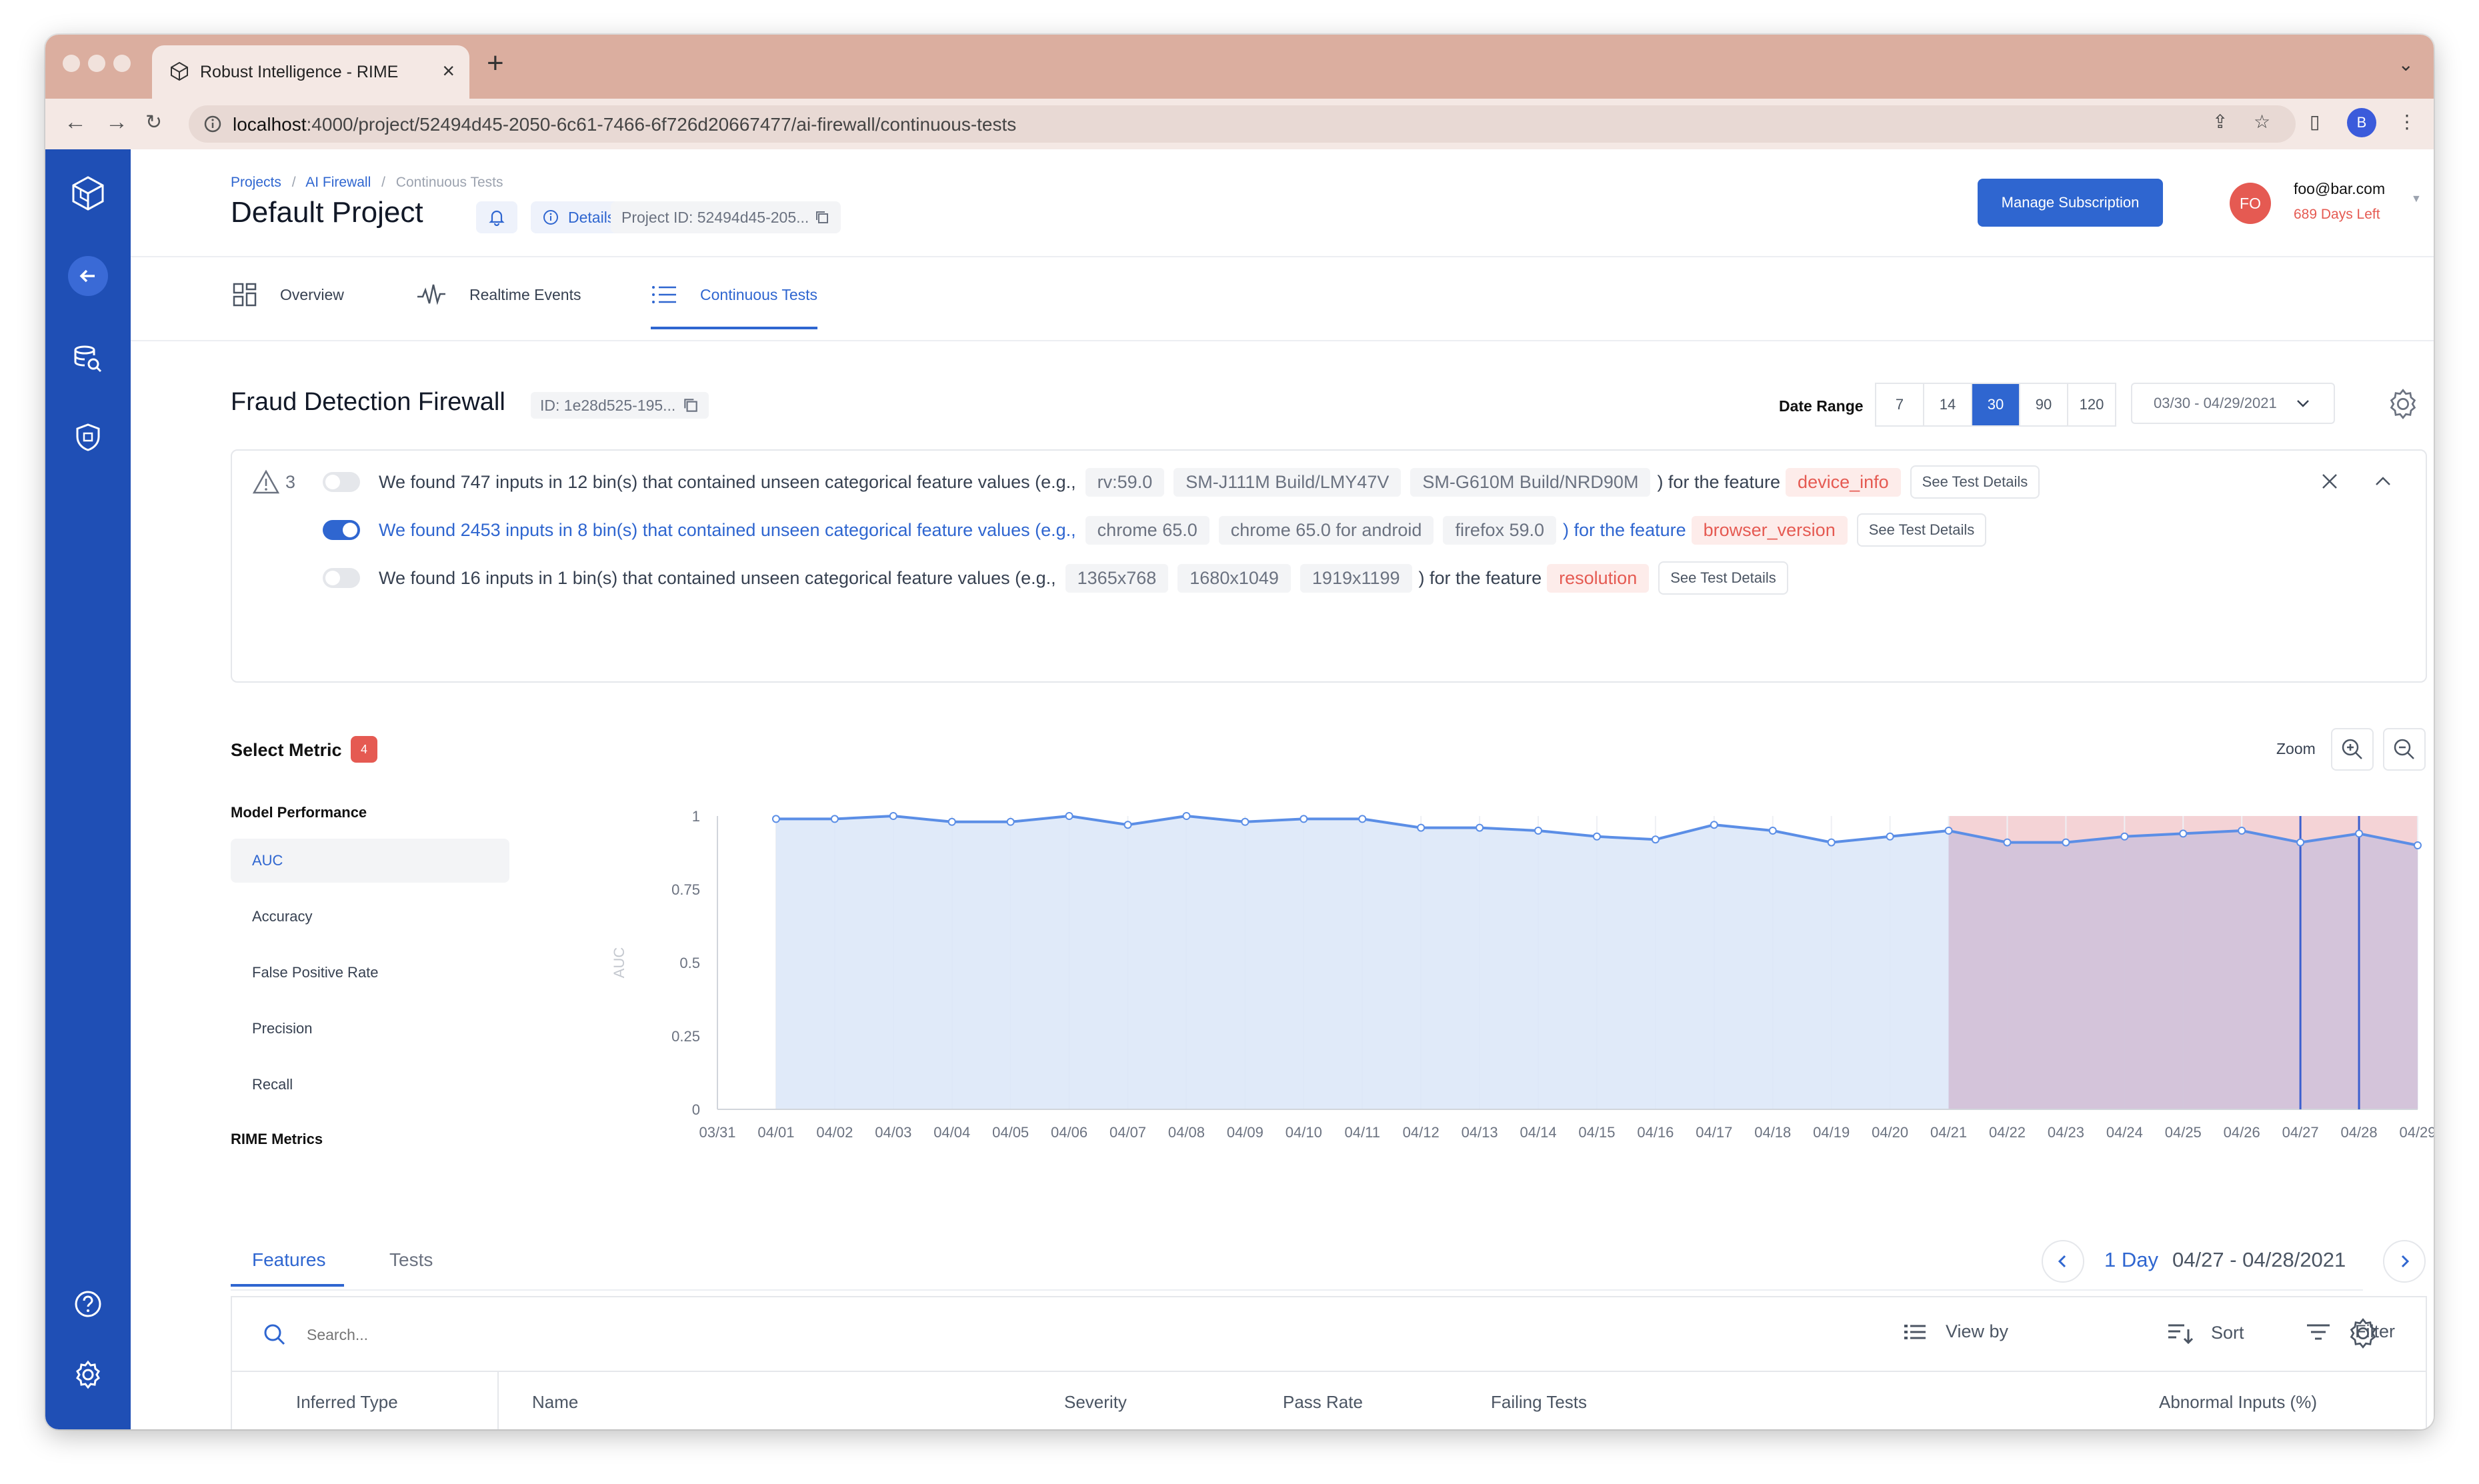 Image resolution: width=2479 pixels, height=1484 pixels. What do you see at coordinates (1287, 482) in the screenshot?
I see `value-chip: SM-J111M Build/LMY47V` at bounding box center [1287, 482].